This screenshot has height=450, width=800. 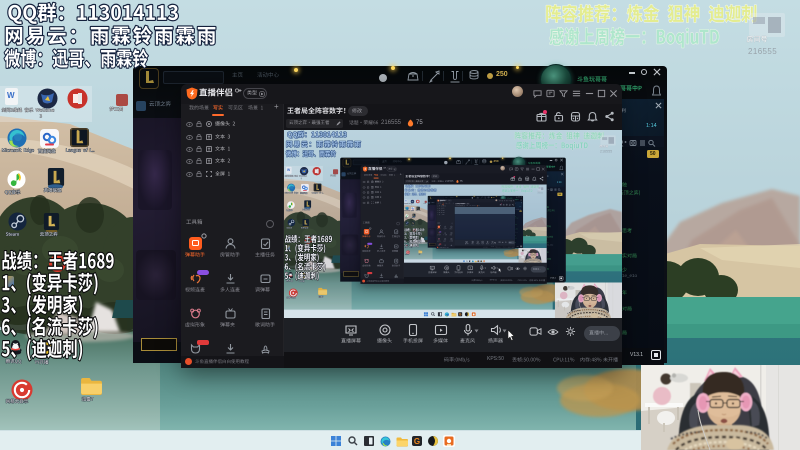 What do you see at coordinates (417, 441) in the screenshot?
I see `svg-text: G` at bounding box center [417, 441].